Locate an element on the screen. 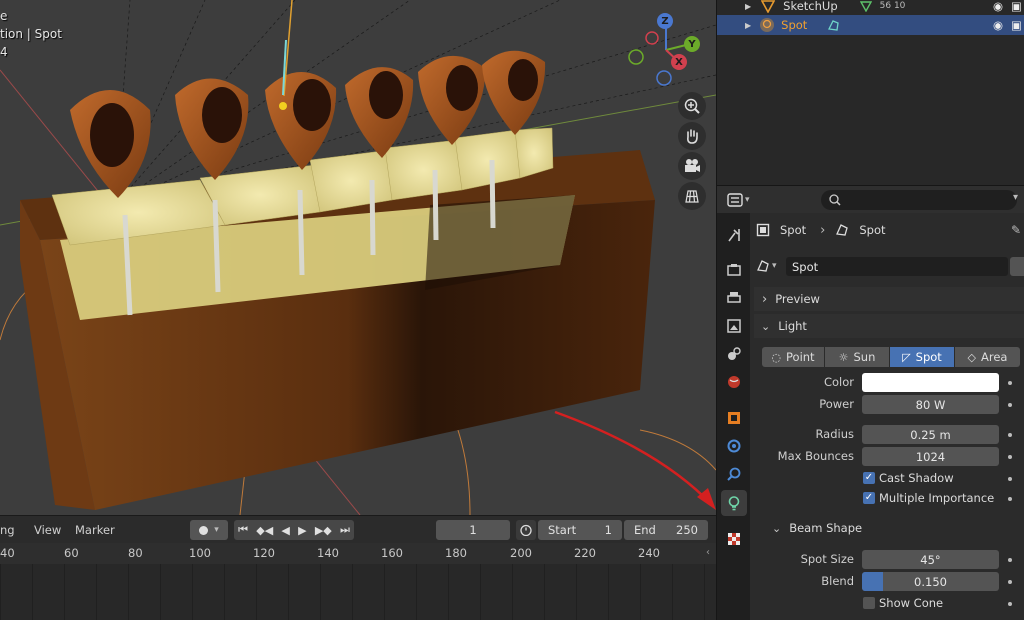  pan-button is located at coordinates (692, 136).